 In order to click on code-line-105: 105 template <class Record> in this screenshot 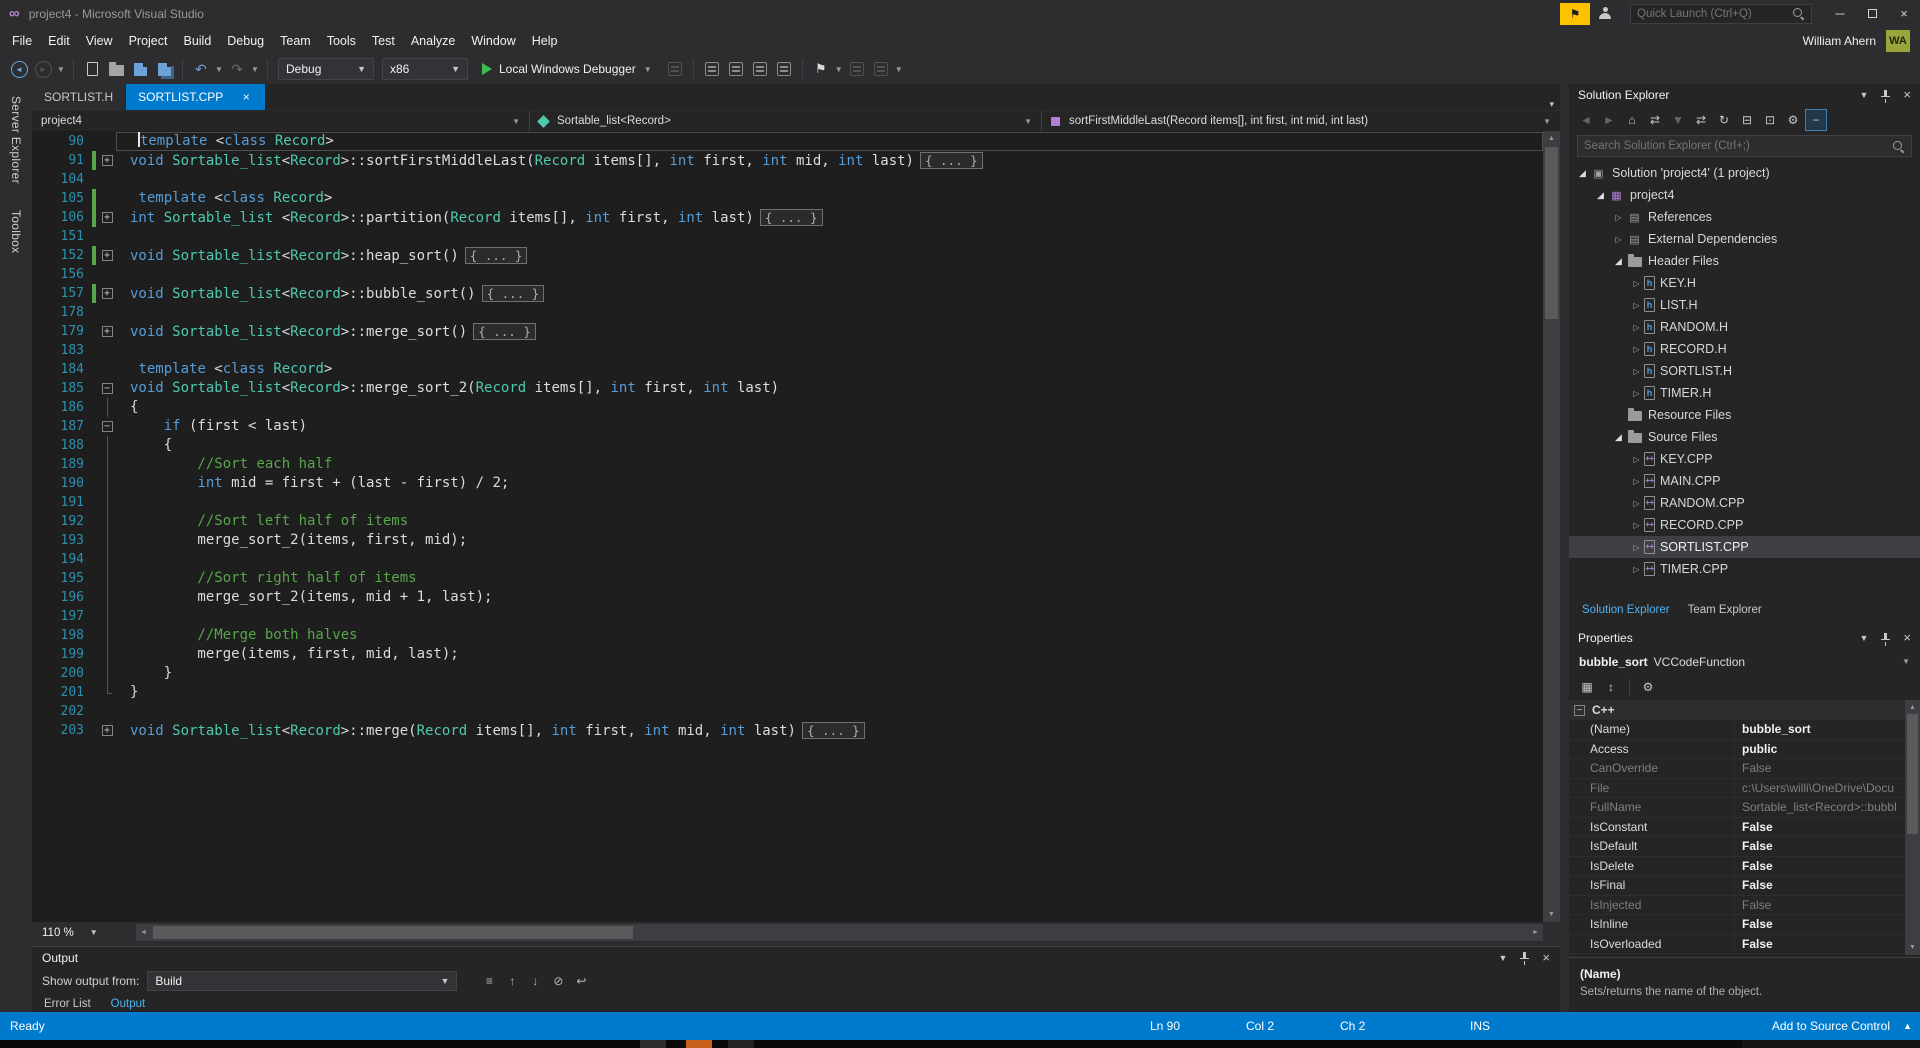, I will do `click(787, 198)`.